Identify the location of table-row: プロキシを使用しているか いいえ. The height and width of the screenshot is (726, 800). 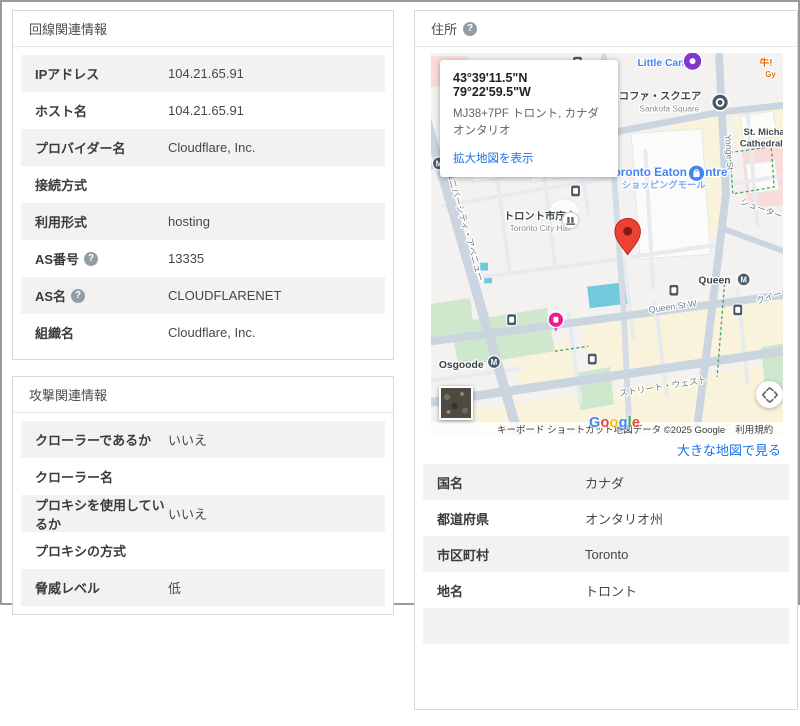
(203, 513).